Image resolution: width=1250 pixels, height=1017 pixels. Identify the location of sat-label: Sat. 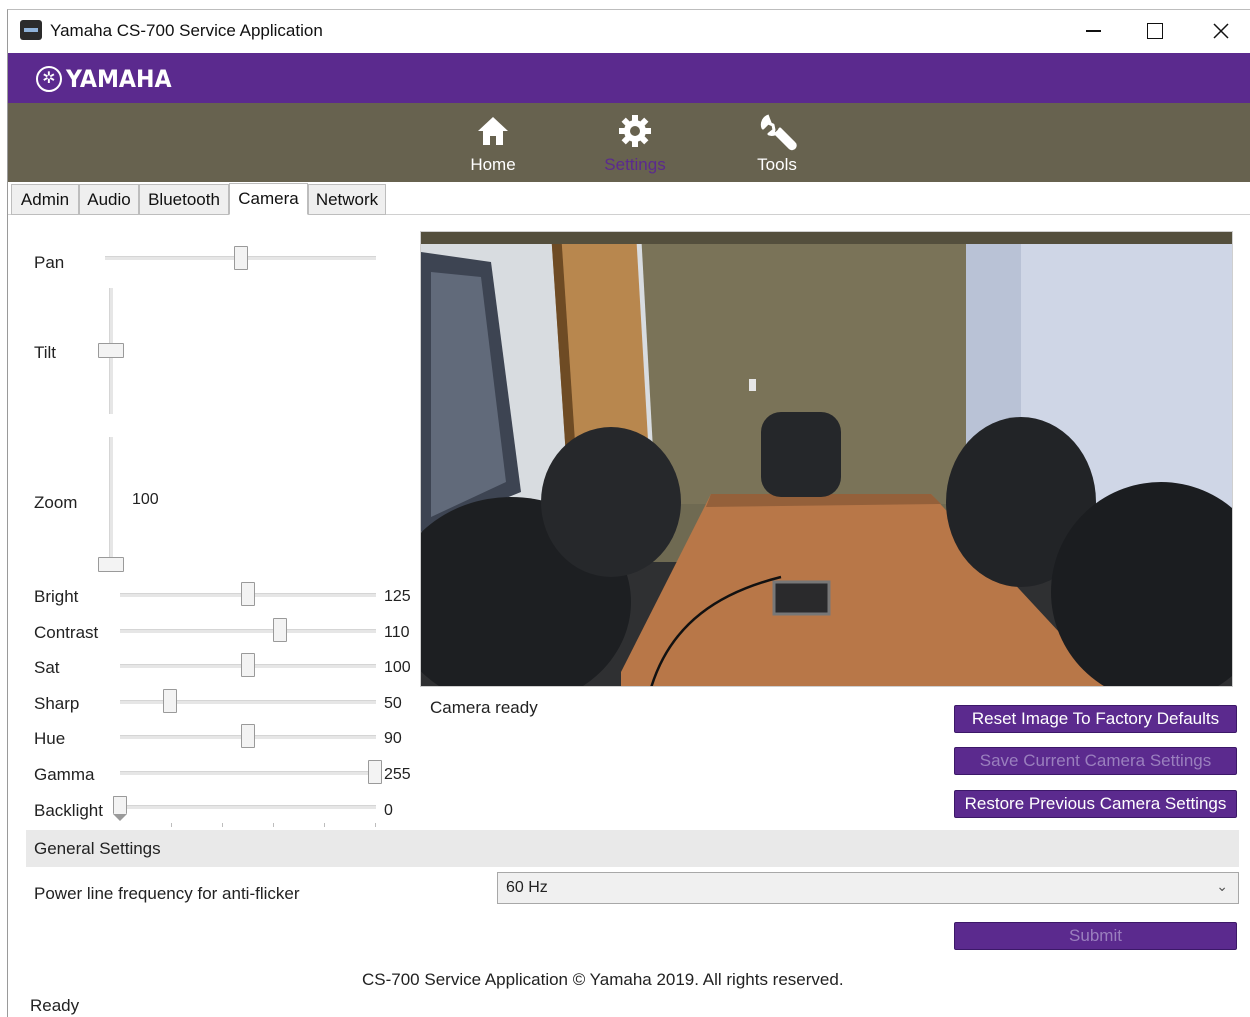
(47, 667).